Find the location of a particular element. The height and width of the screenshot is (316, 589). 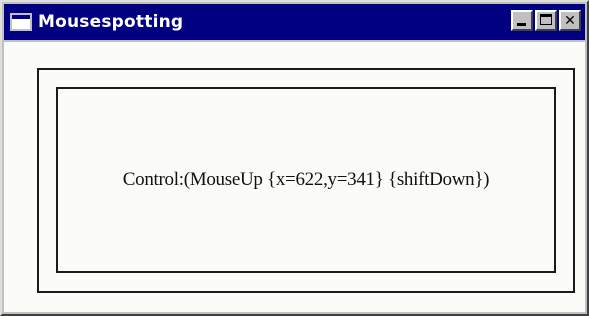

maximize-icon is located at coordinates (546, 19).